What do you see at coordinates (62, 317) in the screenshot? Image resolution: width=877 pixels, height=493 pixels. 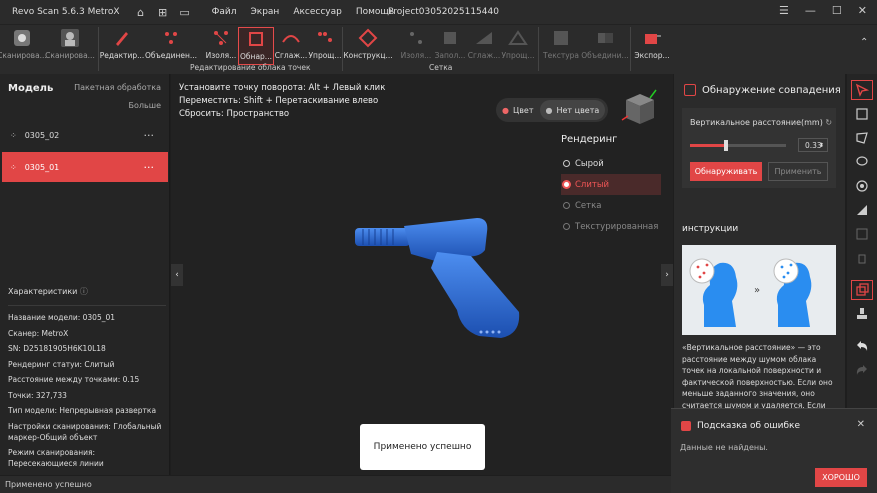 I see `prop-model-name: Название модели: 0305_01` at bounding box center [62, 317].